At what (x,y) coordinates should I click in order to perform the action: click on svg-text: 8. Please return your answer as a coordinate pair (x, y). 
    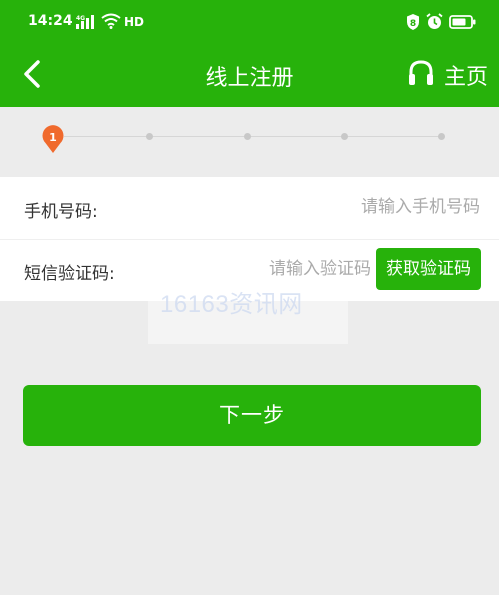
    Looking at the image, I should click on (413, 24).